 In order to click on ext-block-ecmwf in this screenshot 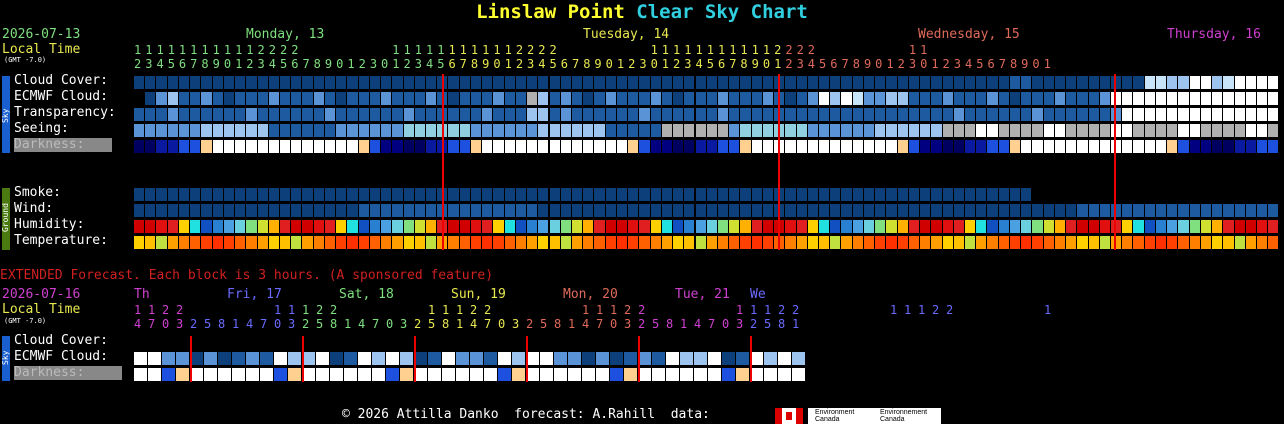, I will do `click(504, 358)`.